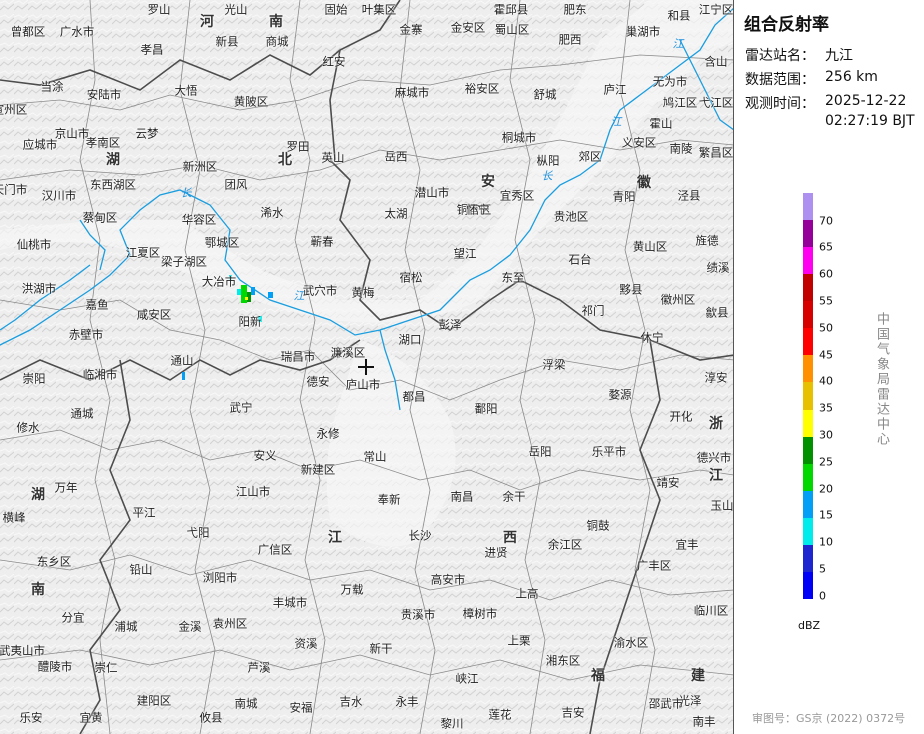 The image size is (924, 734). I want to click on place-label: 金安区, so click(468, 27).